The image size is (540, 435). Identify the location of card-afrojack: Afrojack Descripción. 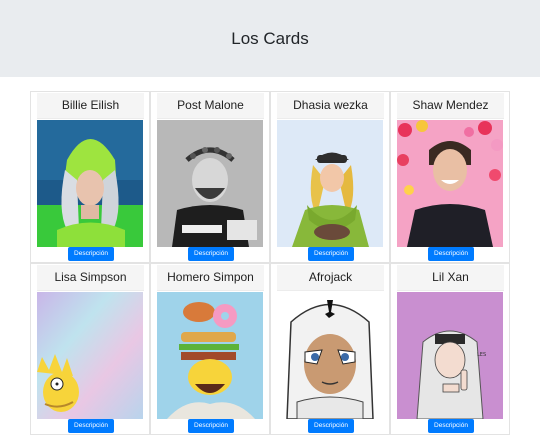
(330, 349).